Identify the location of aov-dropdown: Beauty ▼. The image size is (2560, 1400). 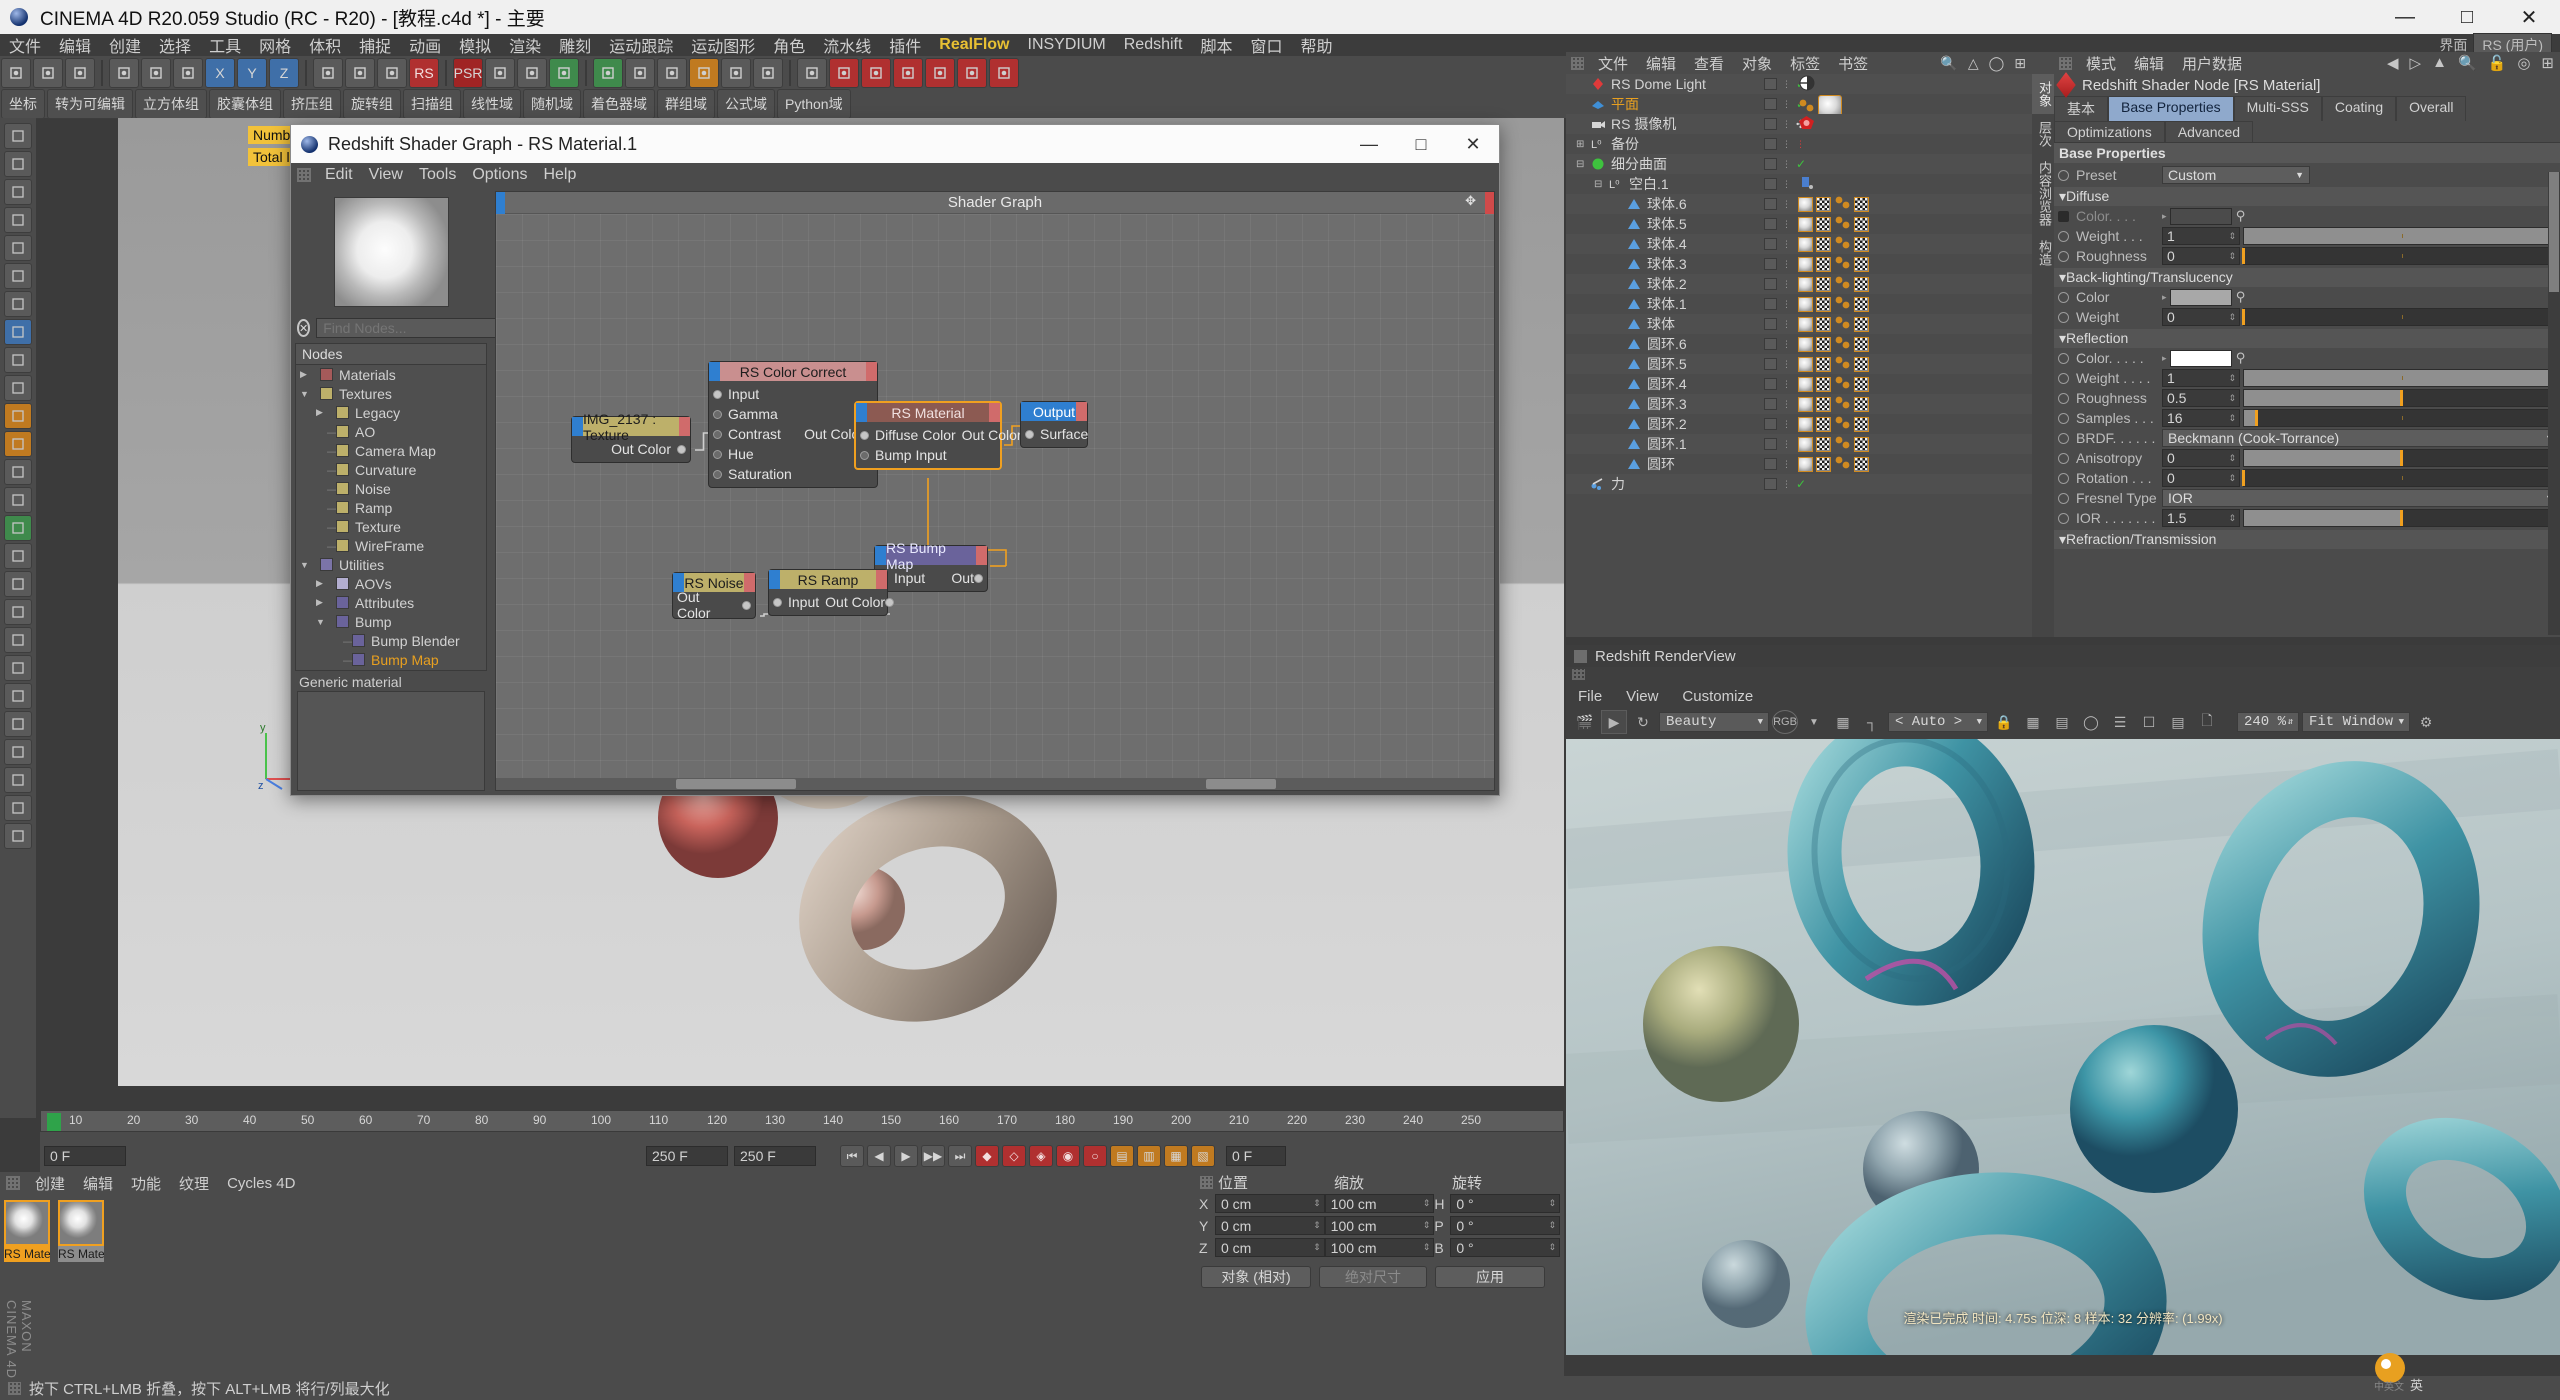
(1714, 722).